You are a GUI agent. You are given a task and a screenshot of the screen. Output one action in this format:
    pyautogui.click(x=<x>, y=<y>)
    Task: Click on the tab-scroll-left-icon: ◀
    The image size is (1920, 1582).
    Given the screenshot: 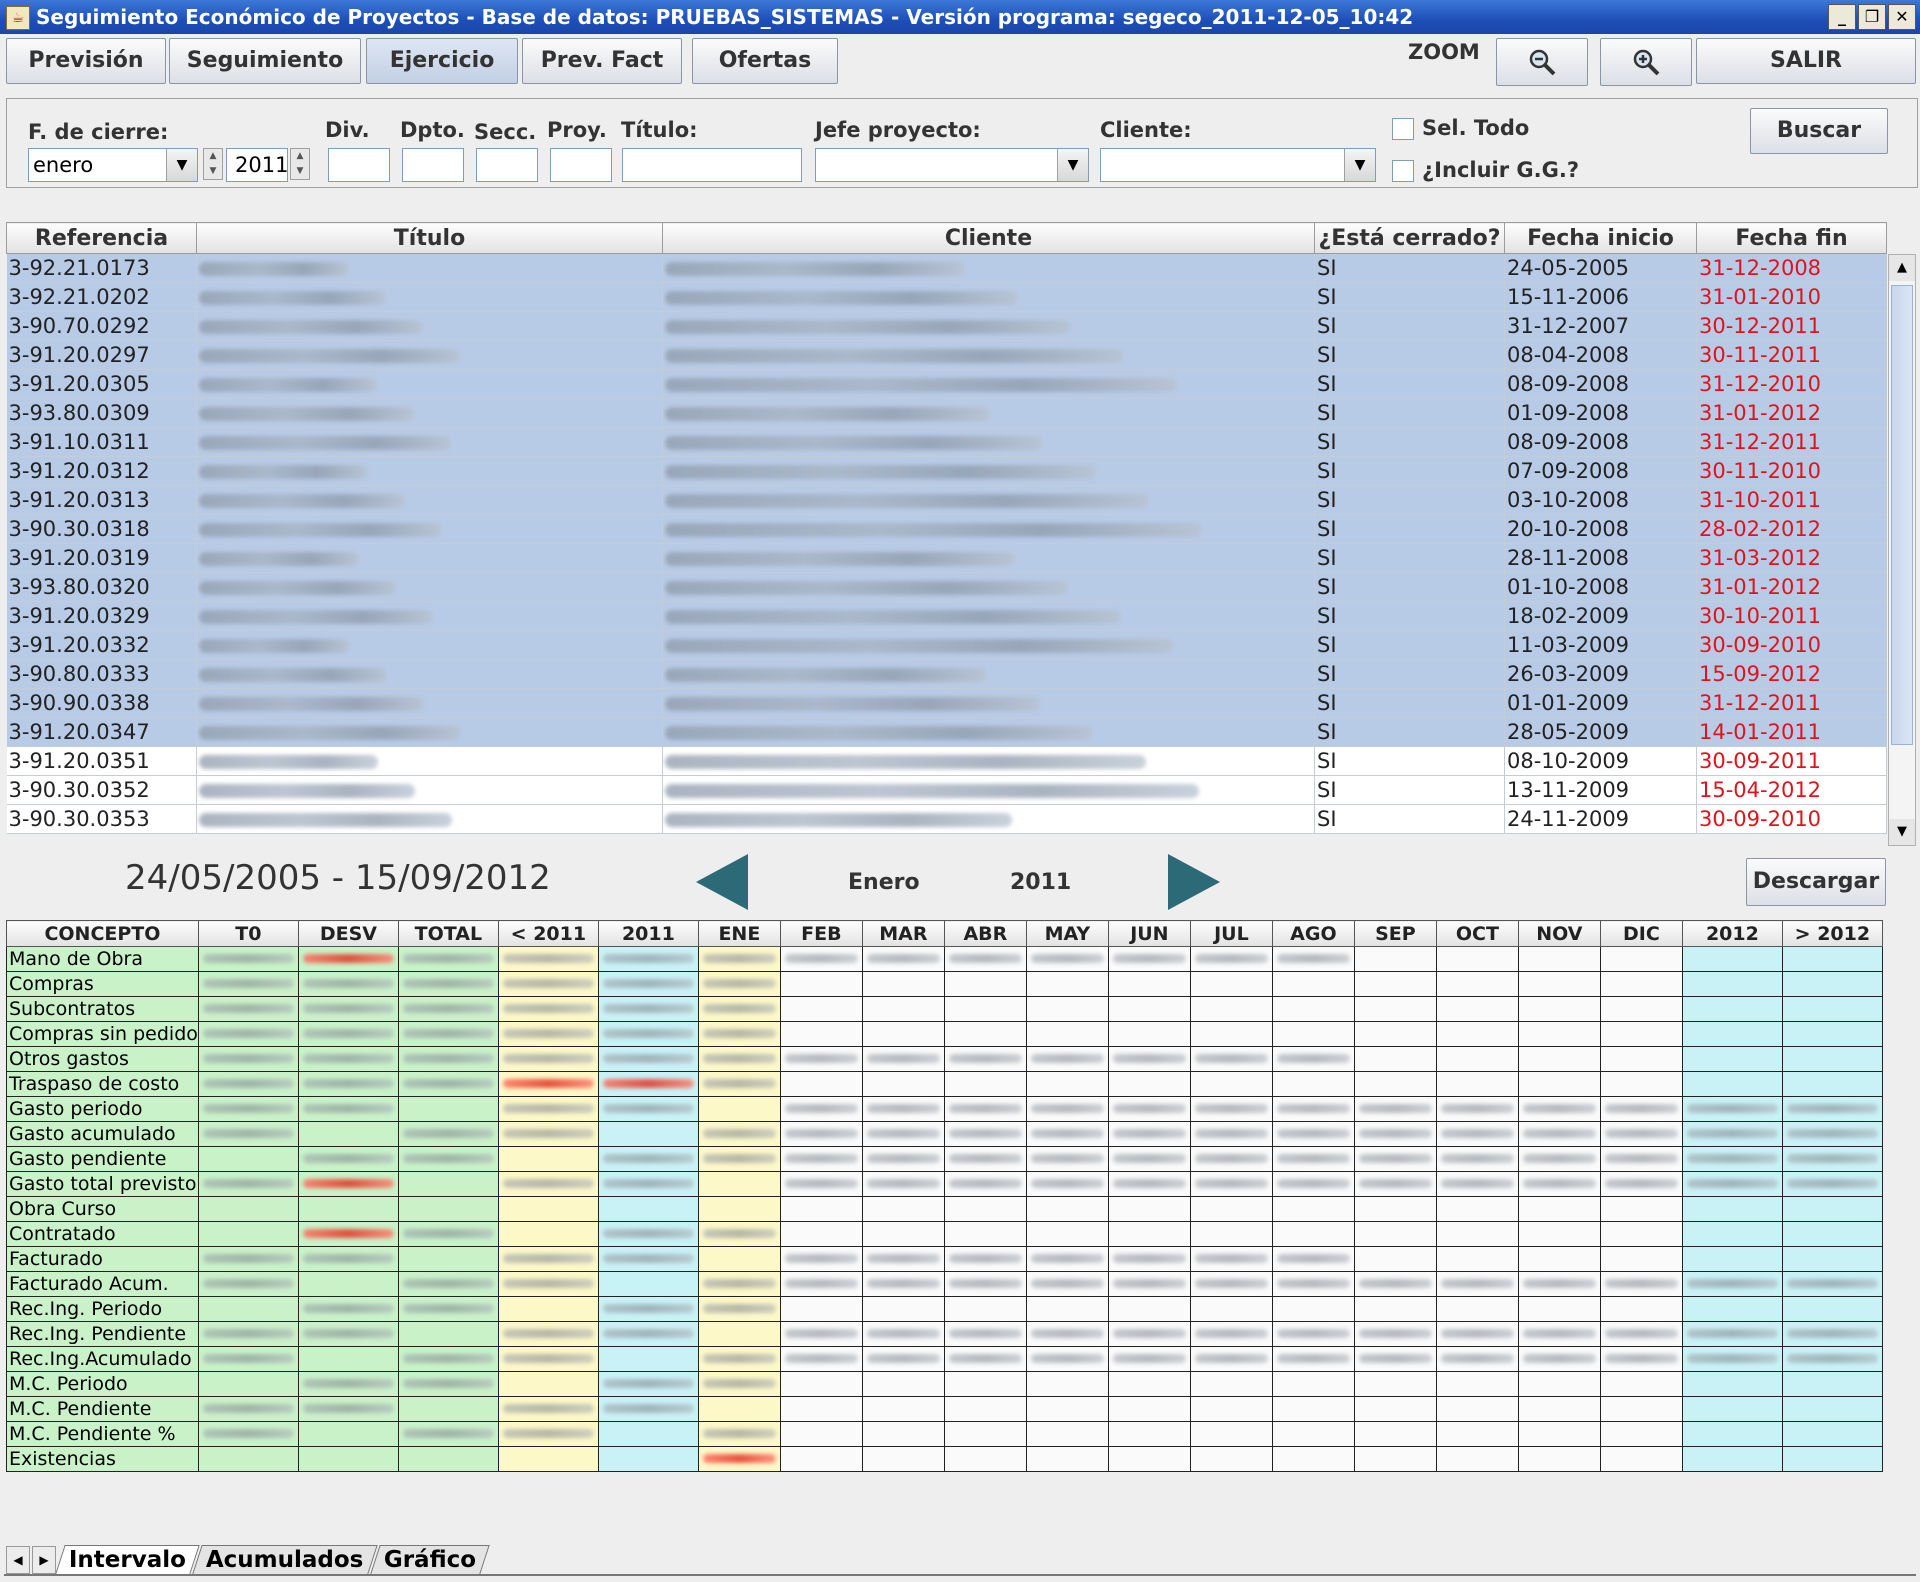 What is the action you would take?
    pyautogui.click(x=18, y=1560)
    